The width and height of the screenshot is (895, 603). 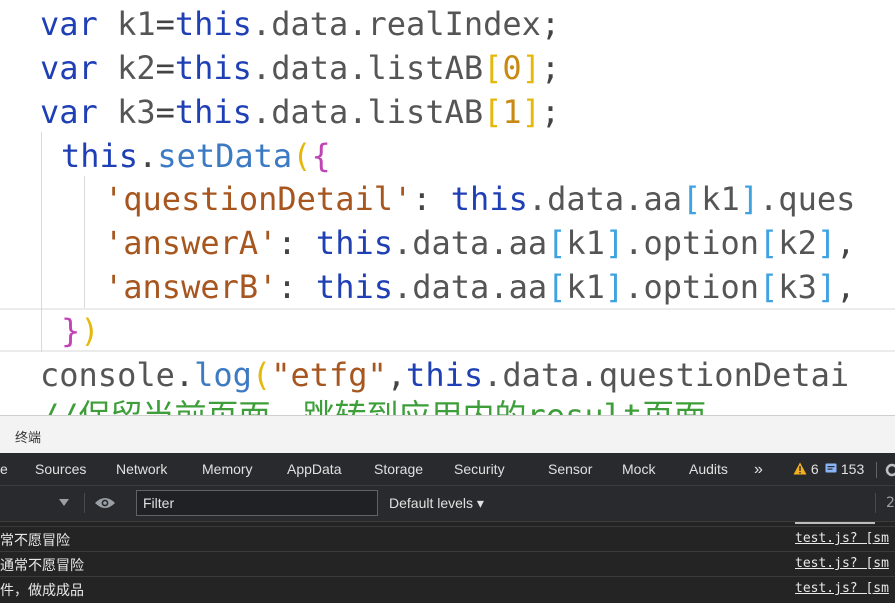 What do you see at coordinates (447, 434) in the screenshot?
I see `drawer-title-bar: 终端` at bounding box center [447, 434].